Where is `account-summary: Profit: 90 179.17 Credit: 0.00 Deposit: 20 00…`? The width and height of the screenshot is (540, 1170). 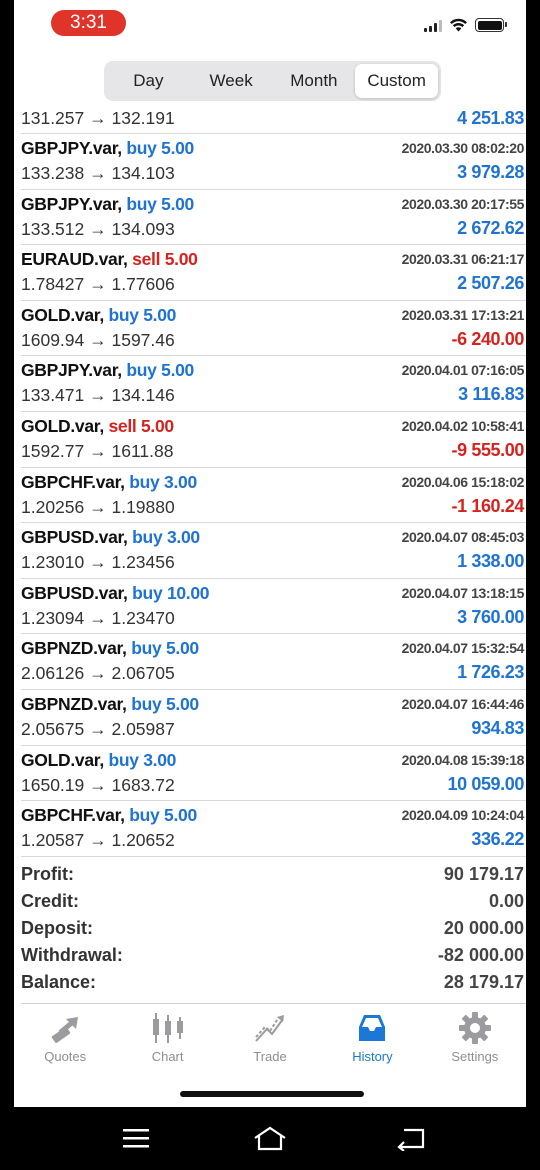 account-summary: Profit: 90 179.17 Credit: 0.00 Deposit: 20 00… is located at coordinates (272, 929).